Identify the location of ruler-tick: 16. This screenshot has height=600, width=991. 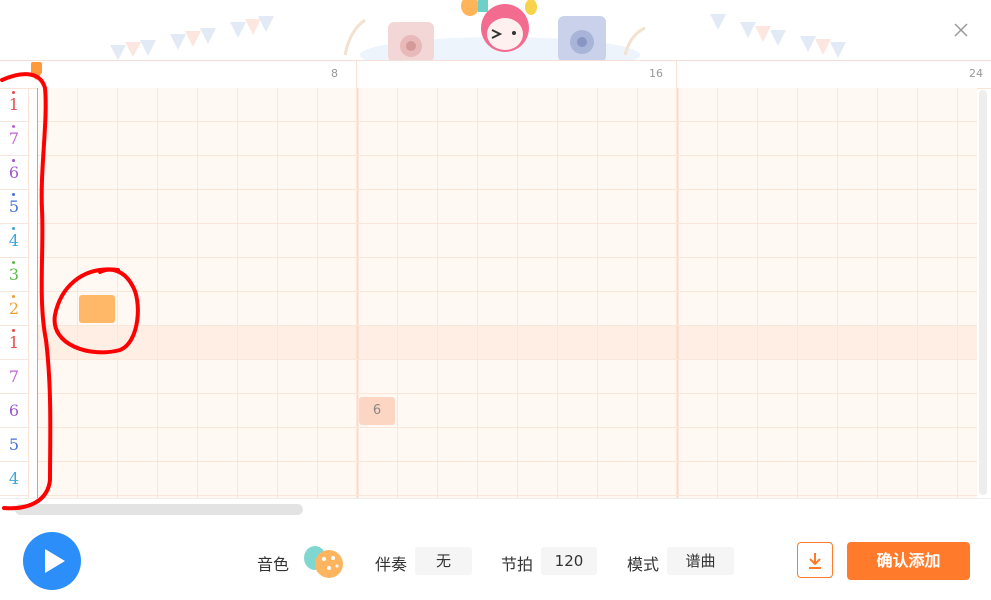
(656, 73).